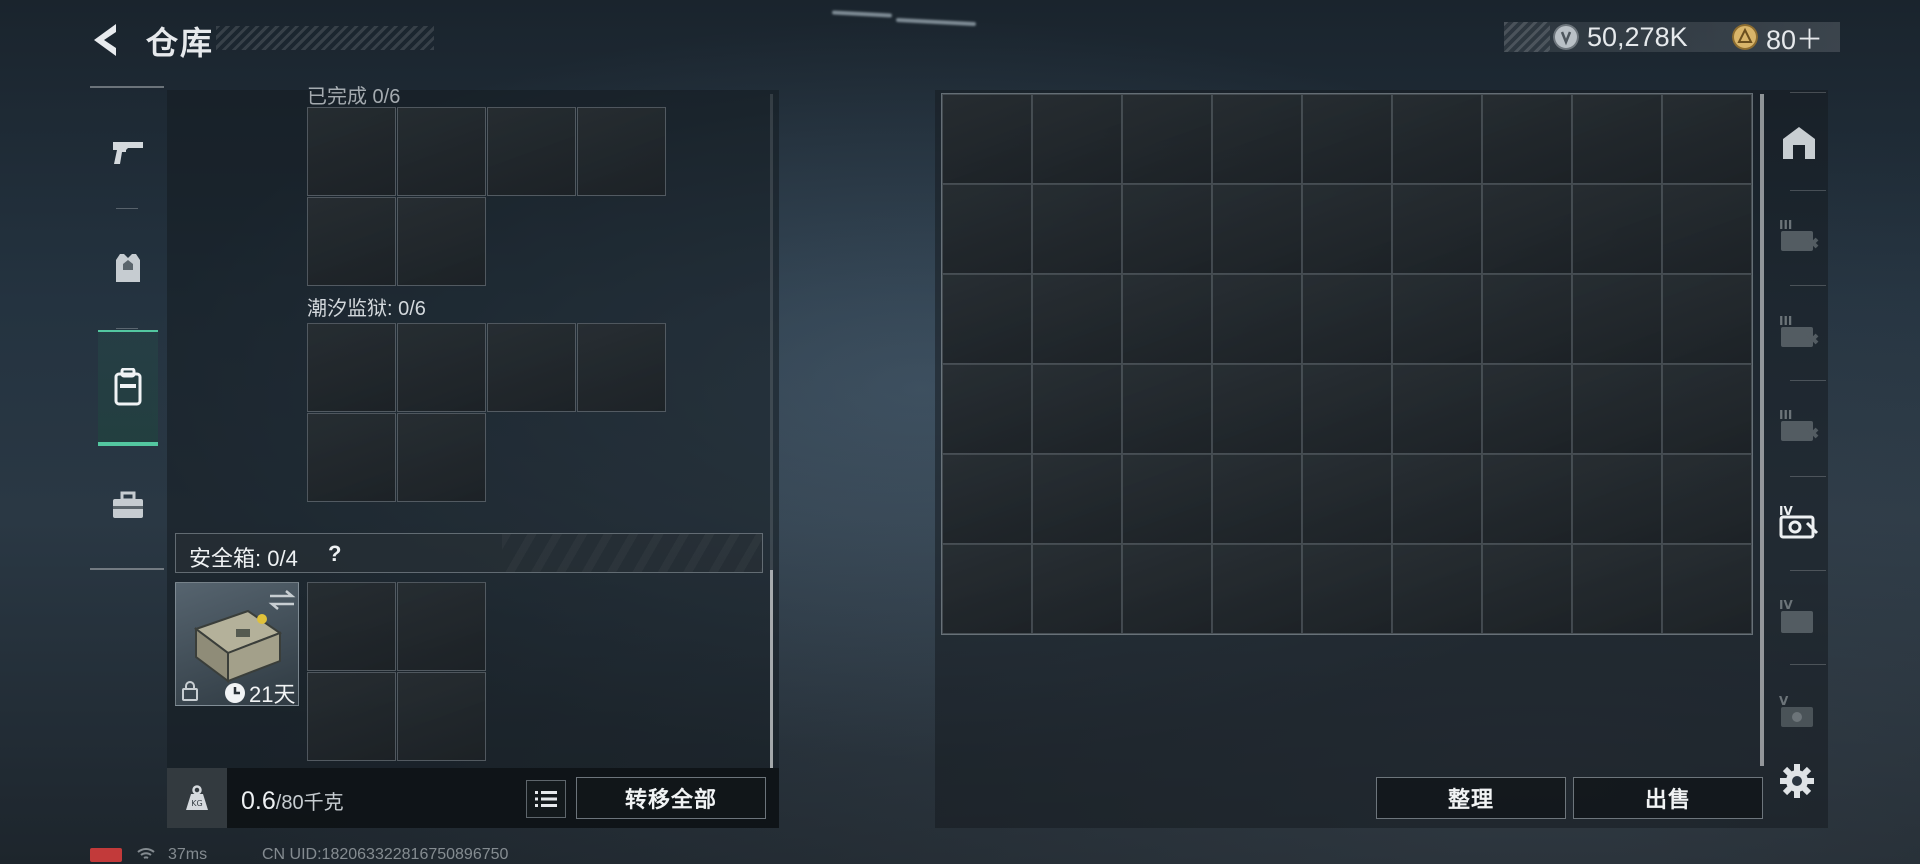 The width and height of the screenshot is (1920, 864). Describe the element at coordinates (196, 803) in the screenshot. I see `svg-text: KG` at that location.